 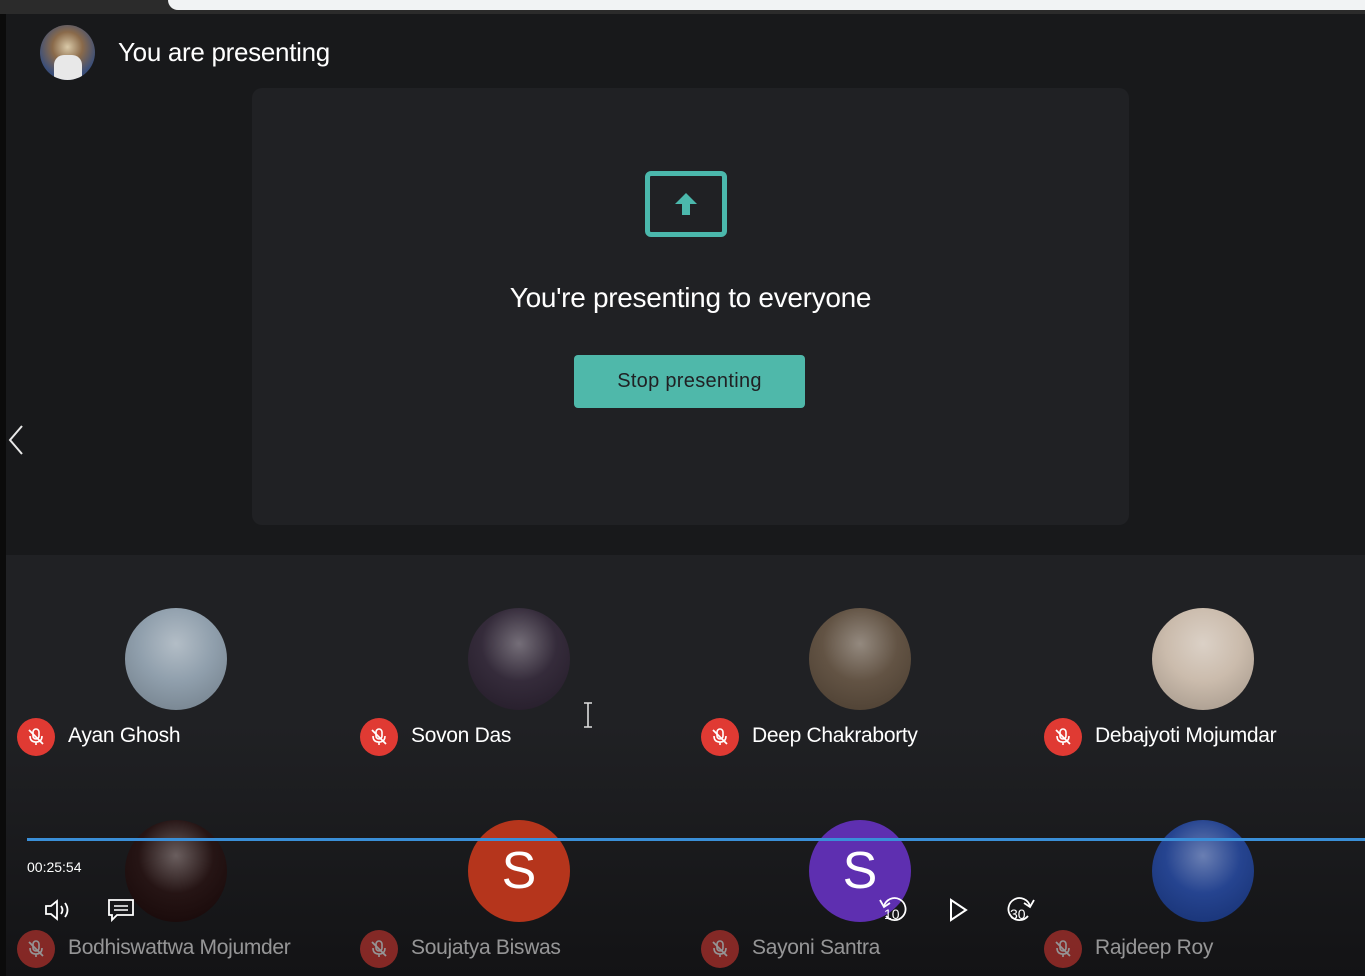 I want to click on participant-name: Debajyoti Mojumdar, so click(x=1186, y=735).